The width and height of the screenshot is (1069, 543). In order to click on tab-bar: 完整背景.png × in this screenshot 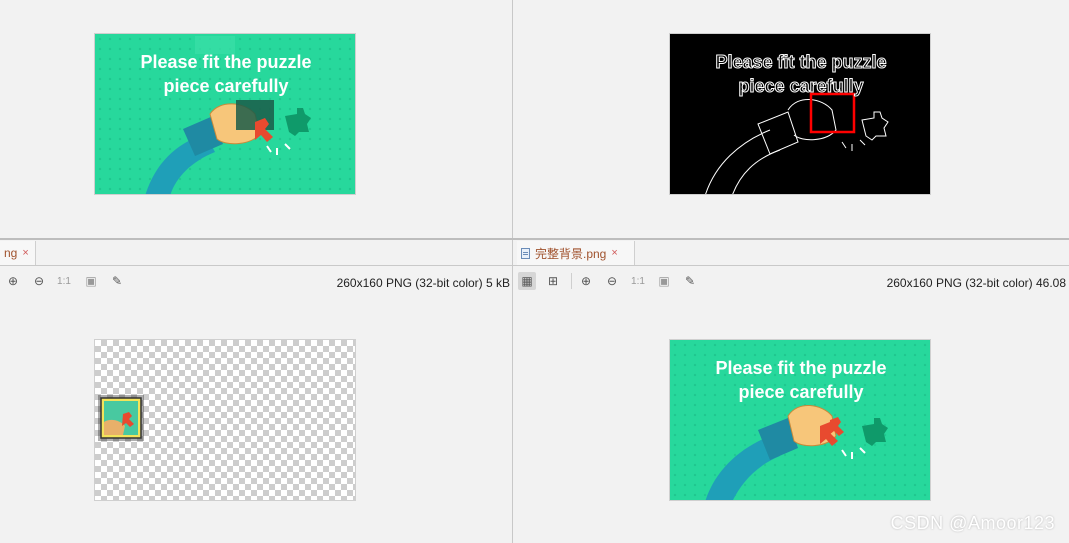, I will do `click(791, 253)`.